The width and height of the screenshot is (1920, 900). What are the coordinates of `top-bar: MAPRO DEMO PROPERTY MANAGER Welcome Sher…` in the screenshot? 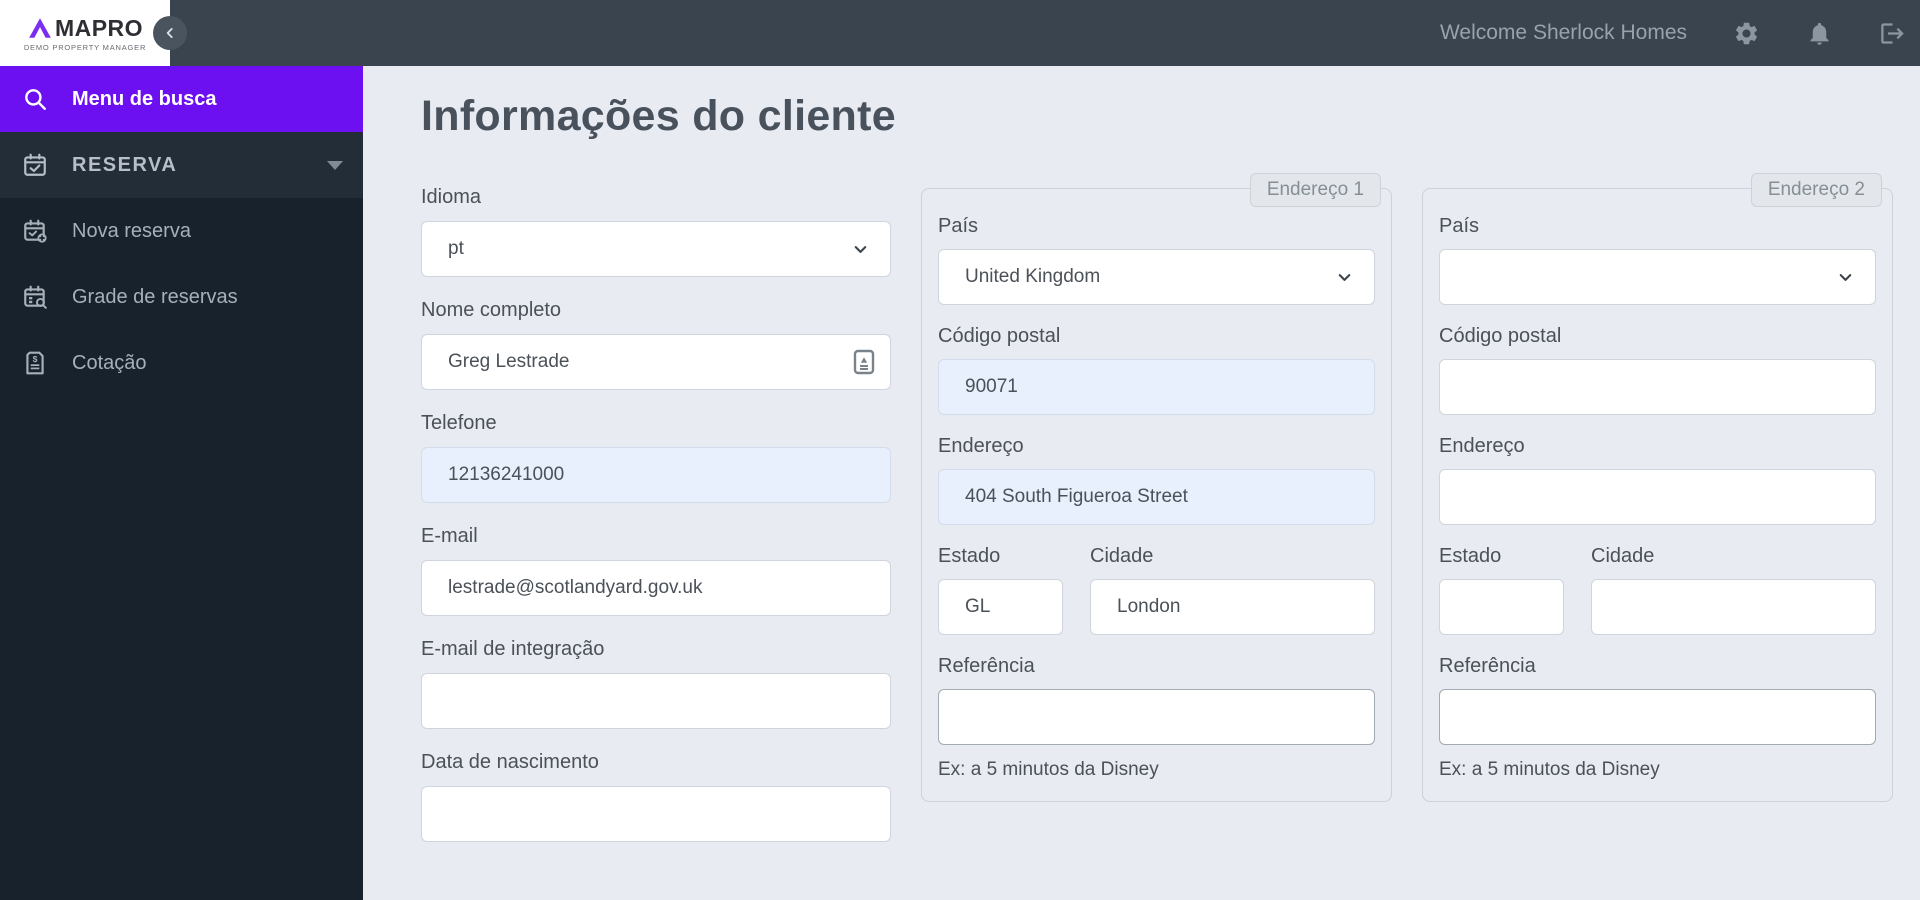 It's located at (960, 33).